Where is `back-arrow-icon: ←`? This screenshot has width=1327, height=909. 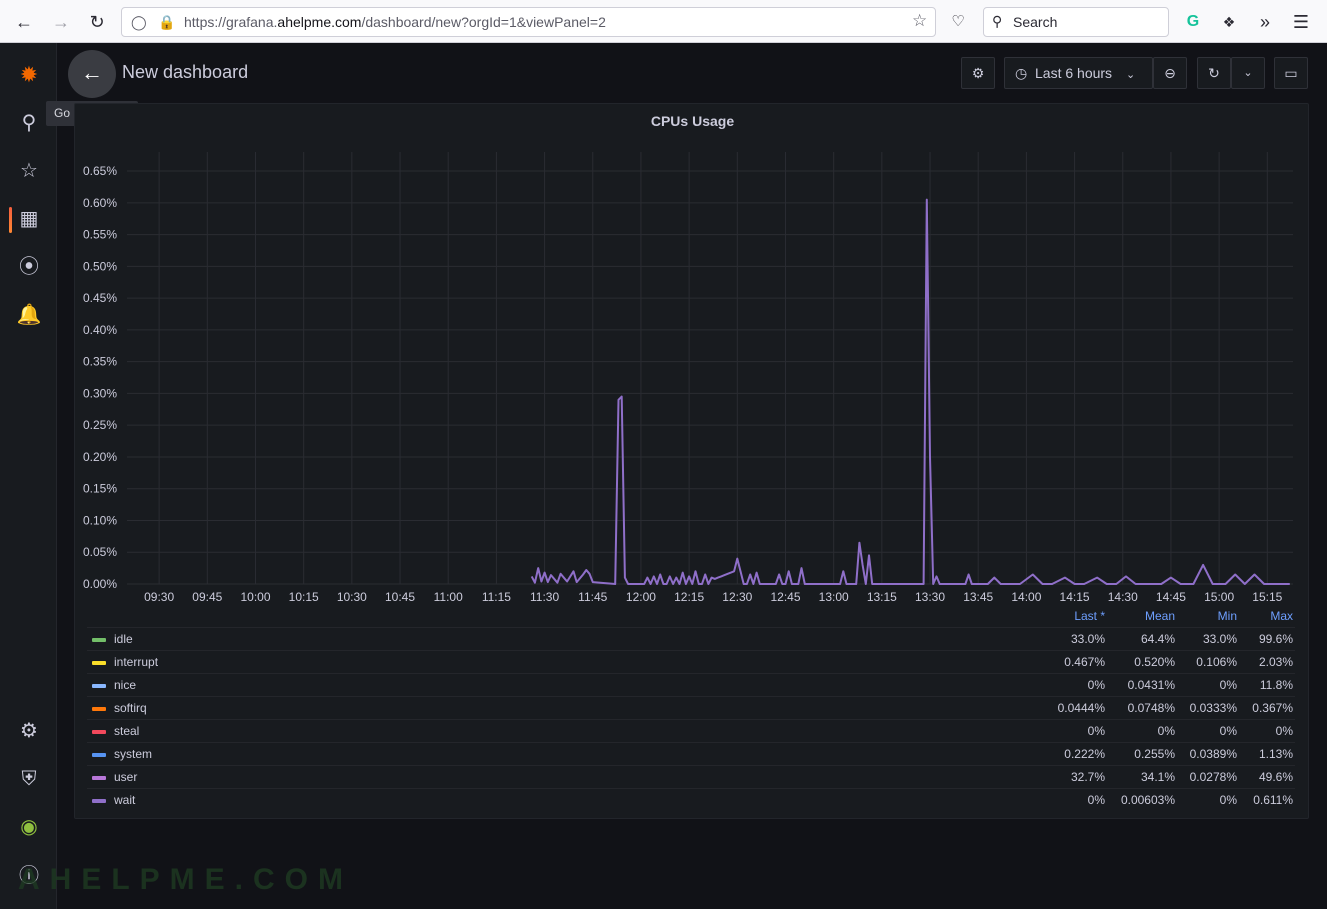 back-arrow-icon: ← is located at coordinates (24, 22).